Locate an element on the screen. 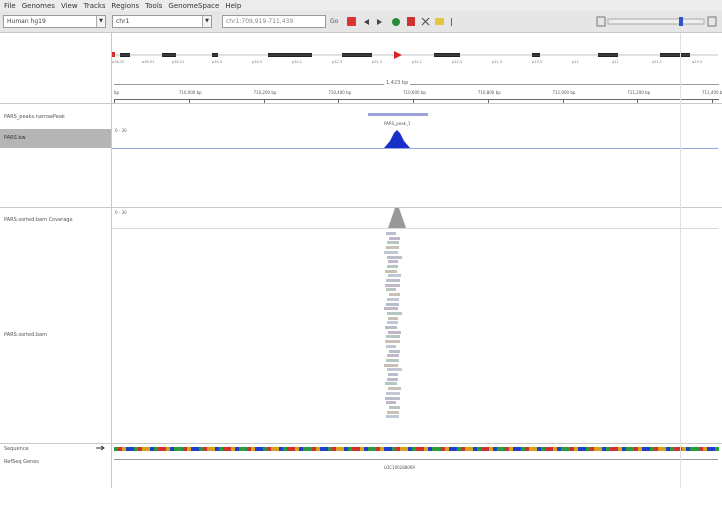  chromosome-dropdown: chr1 ▼ is located at coordinates (162, 21).